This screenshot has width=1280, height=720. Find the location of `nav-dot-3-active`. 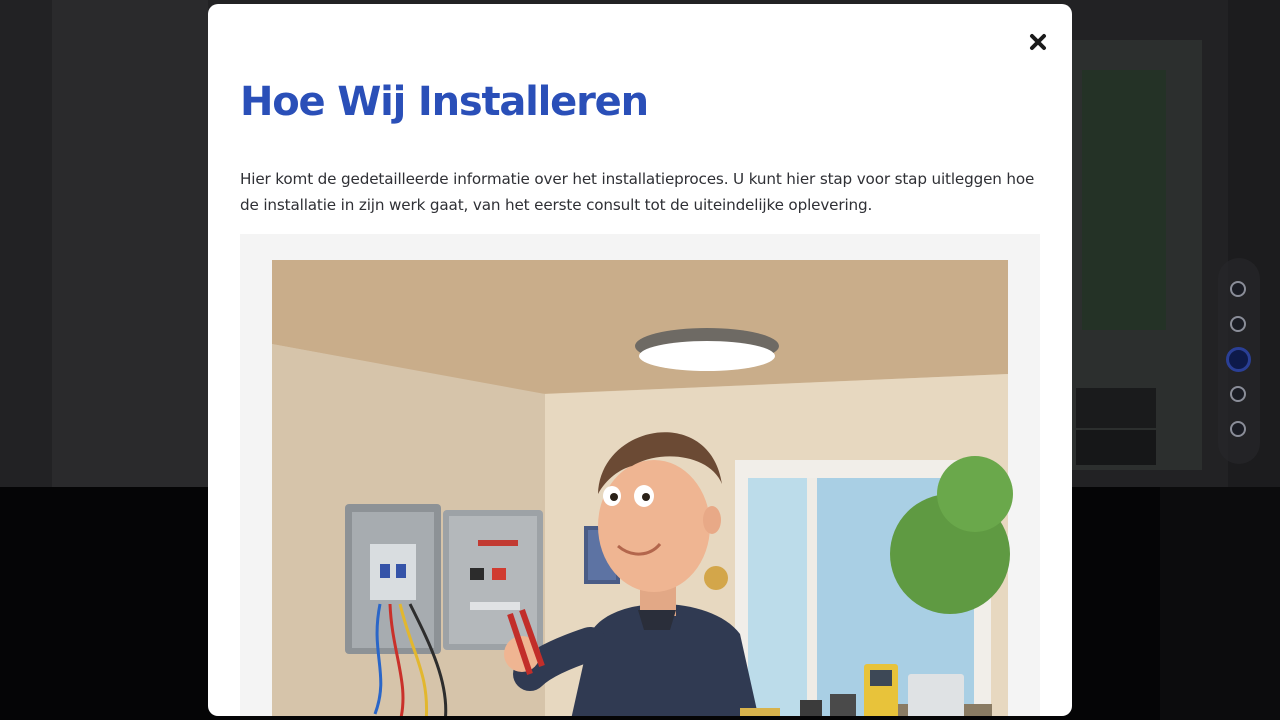

nav-dot-3-active is located at coordinates (1238, 359).